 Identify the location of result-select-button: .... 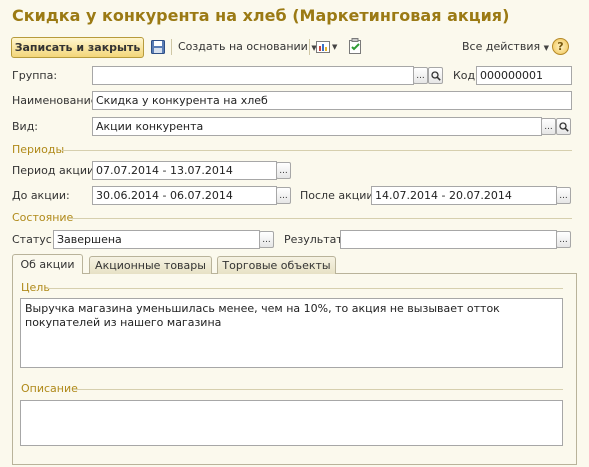
(563, 239).